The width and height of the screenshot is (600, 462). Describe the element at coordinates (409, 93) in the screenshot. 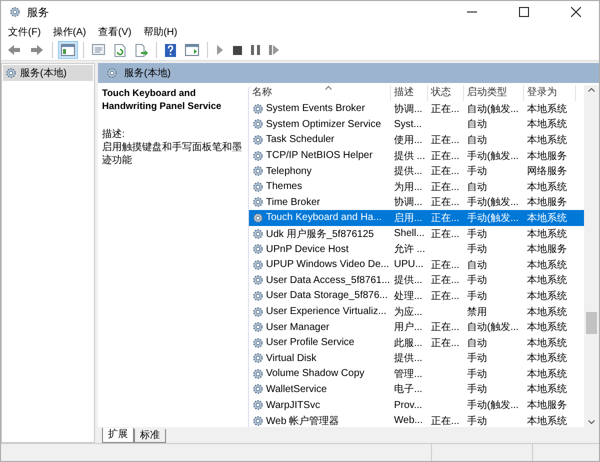

I see `column-header: 描述` at that location.